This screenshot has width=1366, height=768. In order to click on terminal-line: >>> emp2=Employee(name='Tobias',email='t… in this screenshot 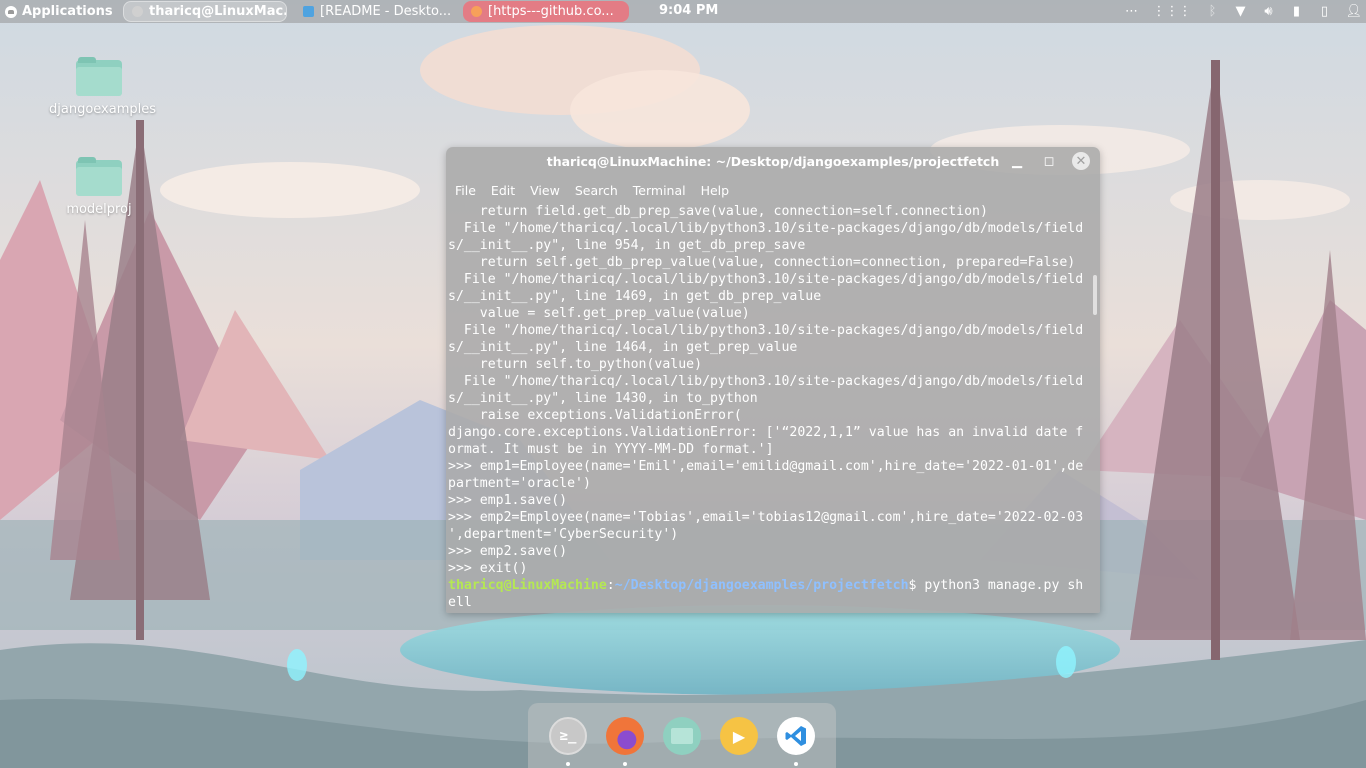, I will do `click(766, 517)`.